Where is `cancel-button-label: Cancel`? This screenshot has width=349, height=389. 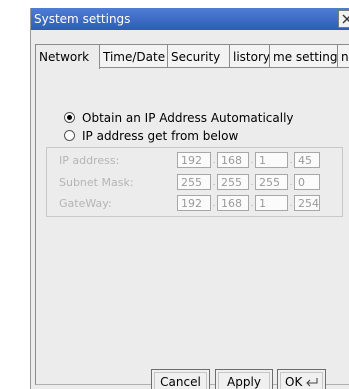
cancel-button-label: Cancel is located at coordinates (180, 380).